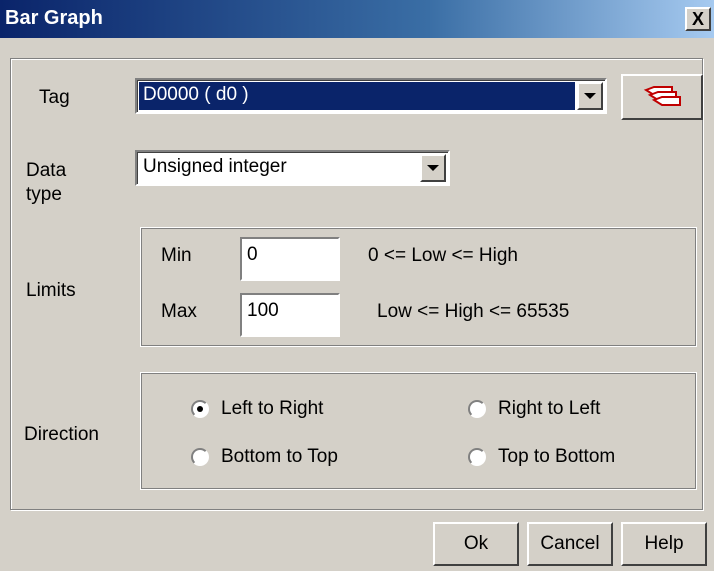 The image size is (714, 571). I want to click on min-label: Min, so click(176, 255).